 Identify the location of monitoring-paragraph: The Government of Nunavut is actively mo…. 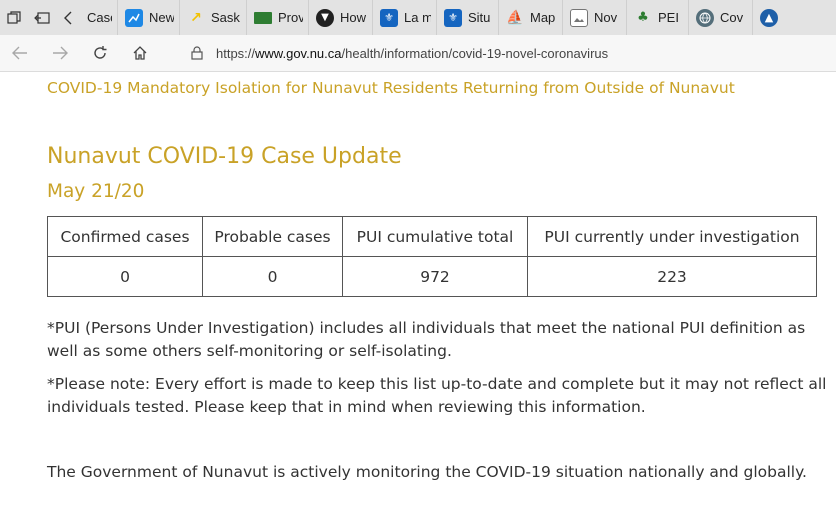
(427, 472).